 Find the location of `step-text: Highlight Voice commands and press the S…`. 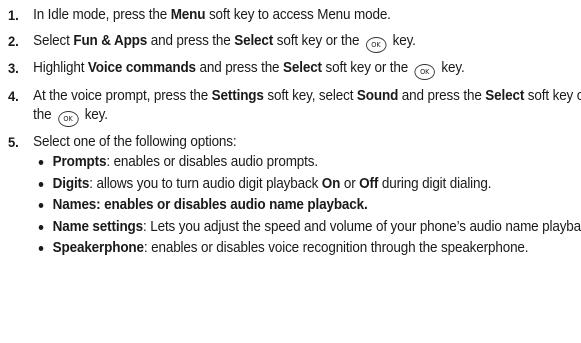

step-text: Highlight Voice commands and press the S… is located at coordinates (249, 70).